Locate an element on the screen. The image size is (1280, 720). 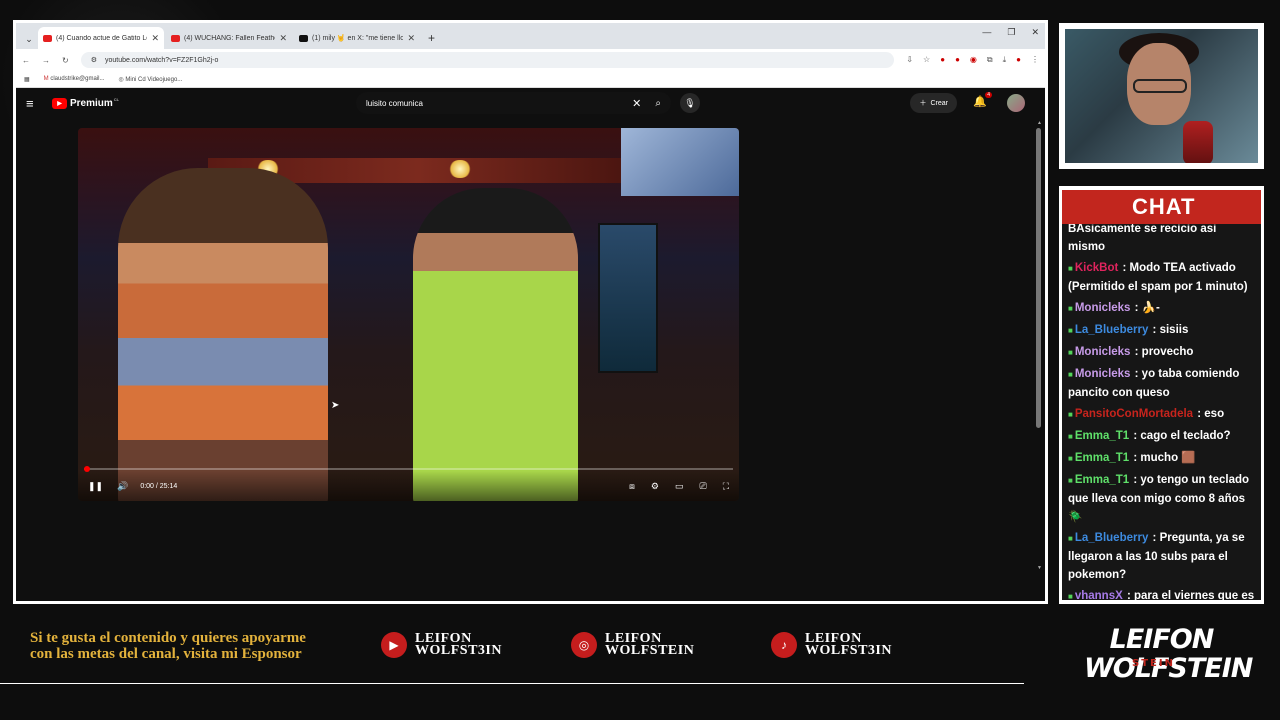
video-frame-person-left is located at coordinates (223, 334).